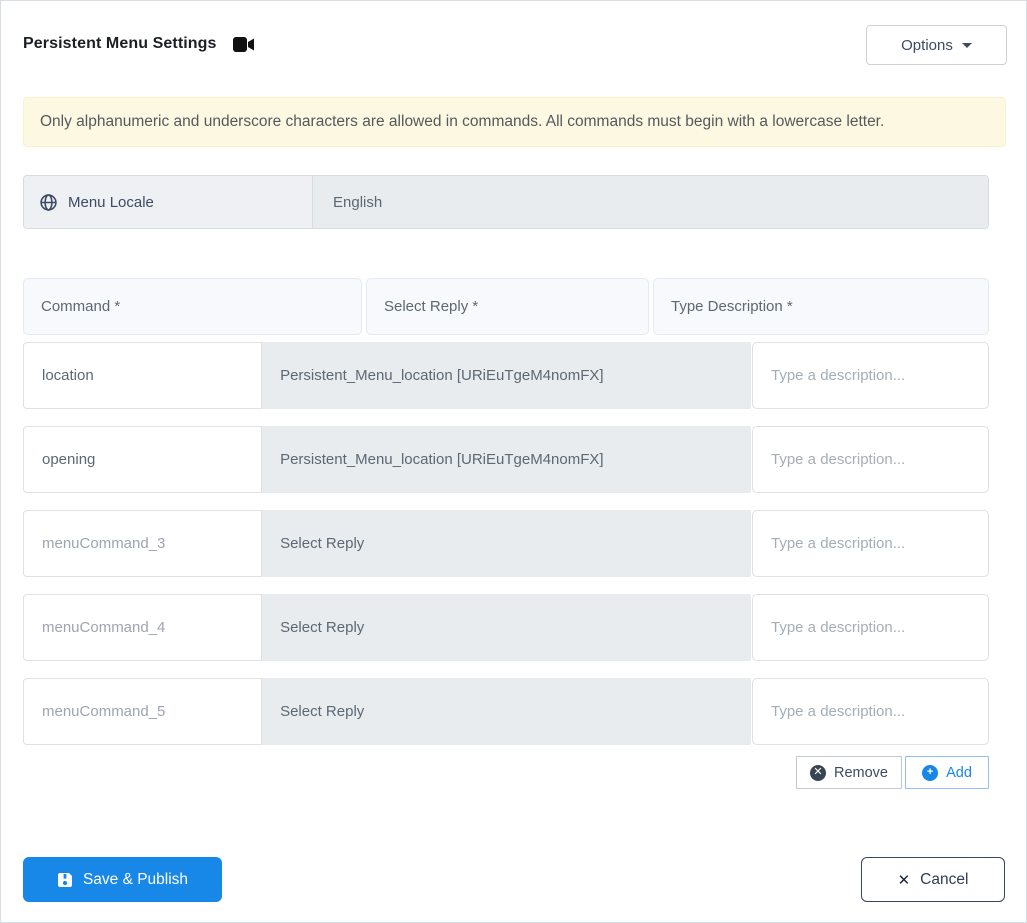 This screenshot has height=923, width=1027. I want to click on menu-locale-value: English, so click(650, 202).